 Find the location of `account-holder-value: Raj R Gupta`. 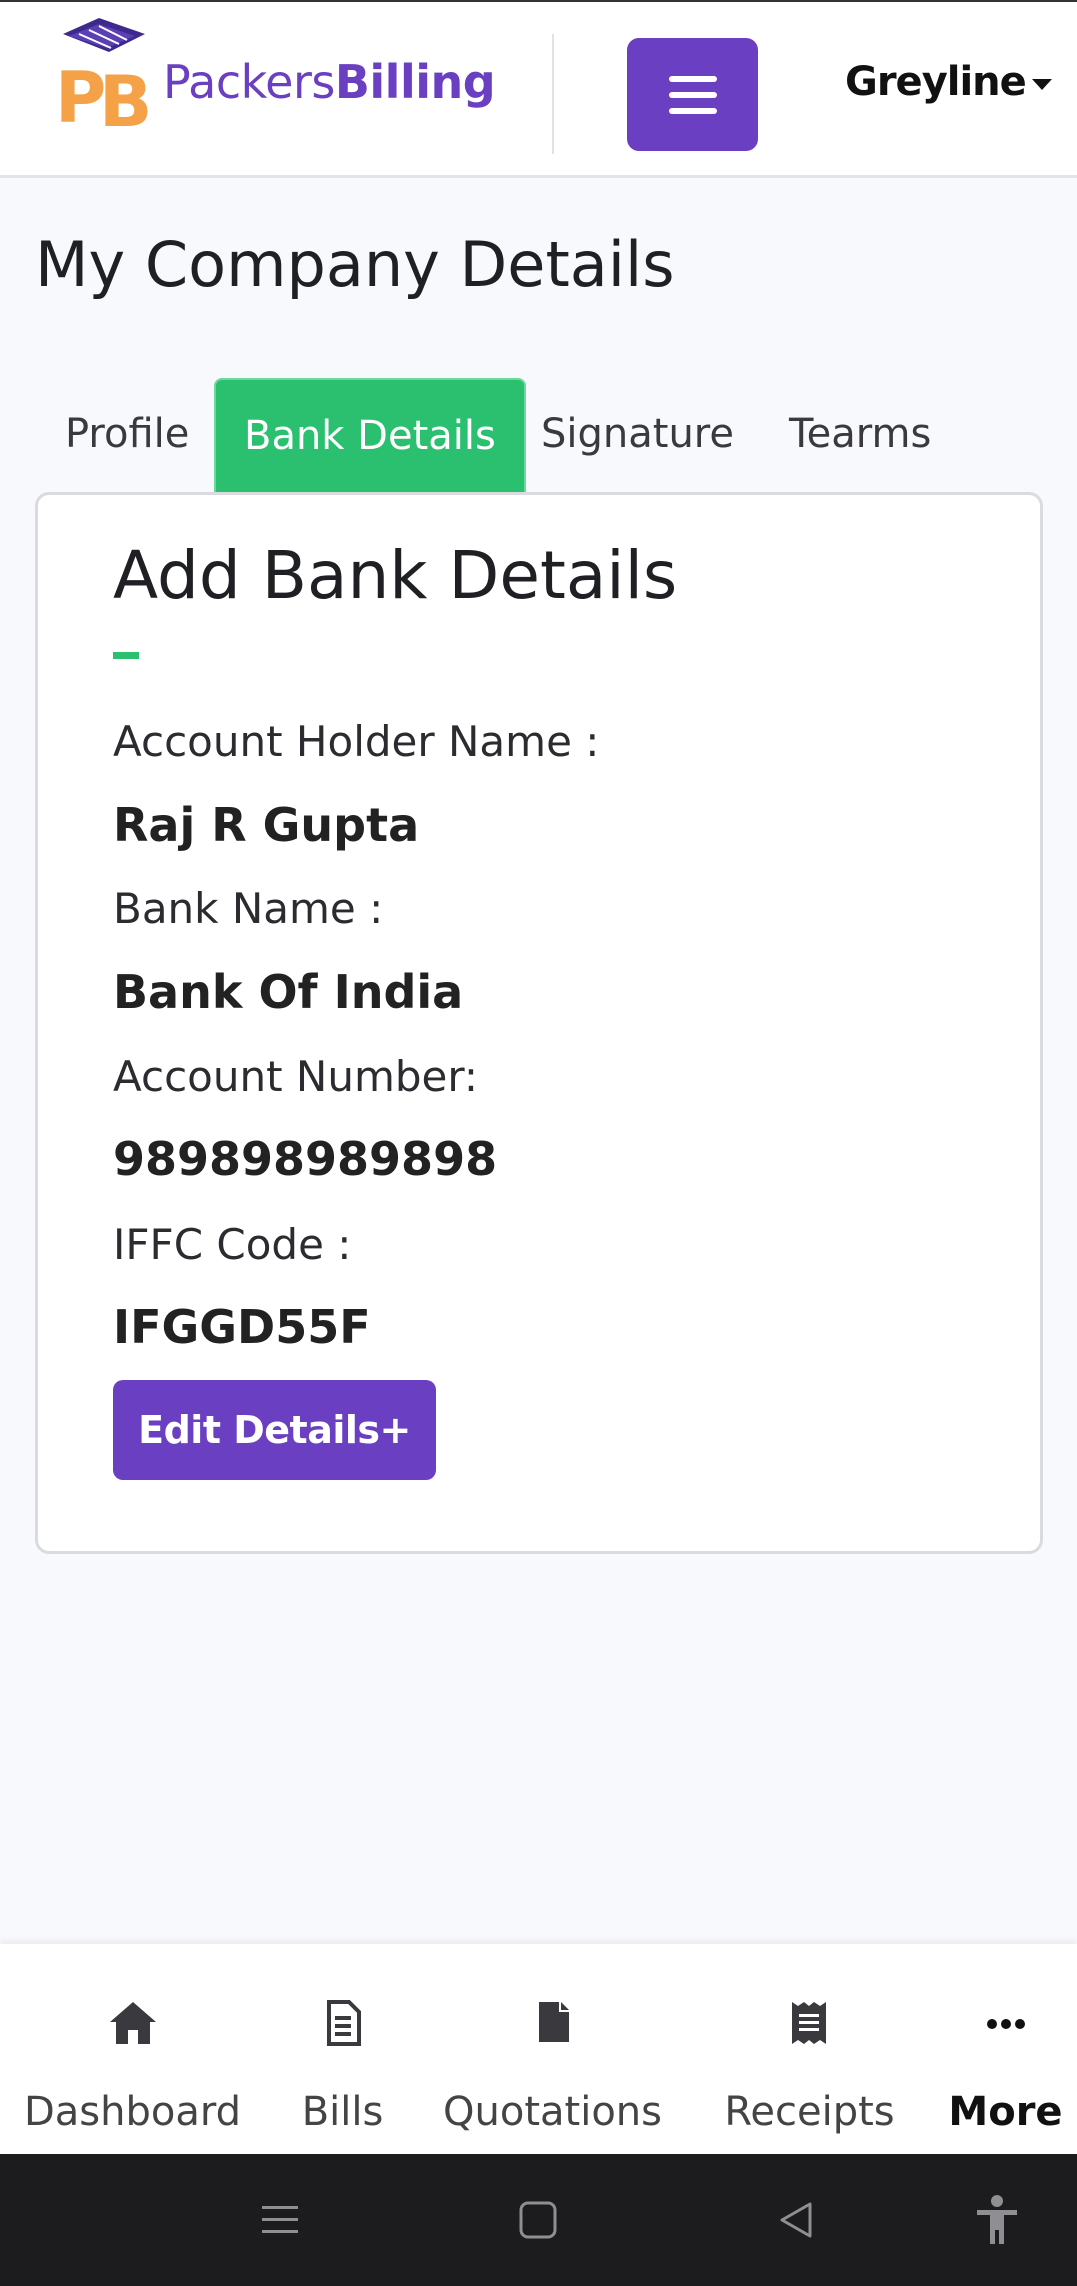

account-holder-value: Raj R Gupta is located at coordinates (266, 825).